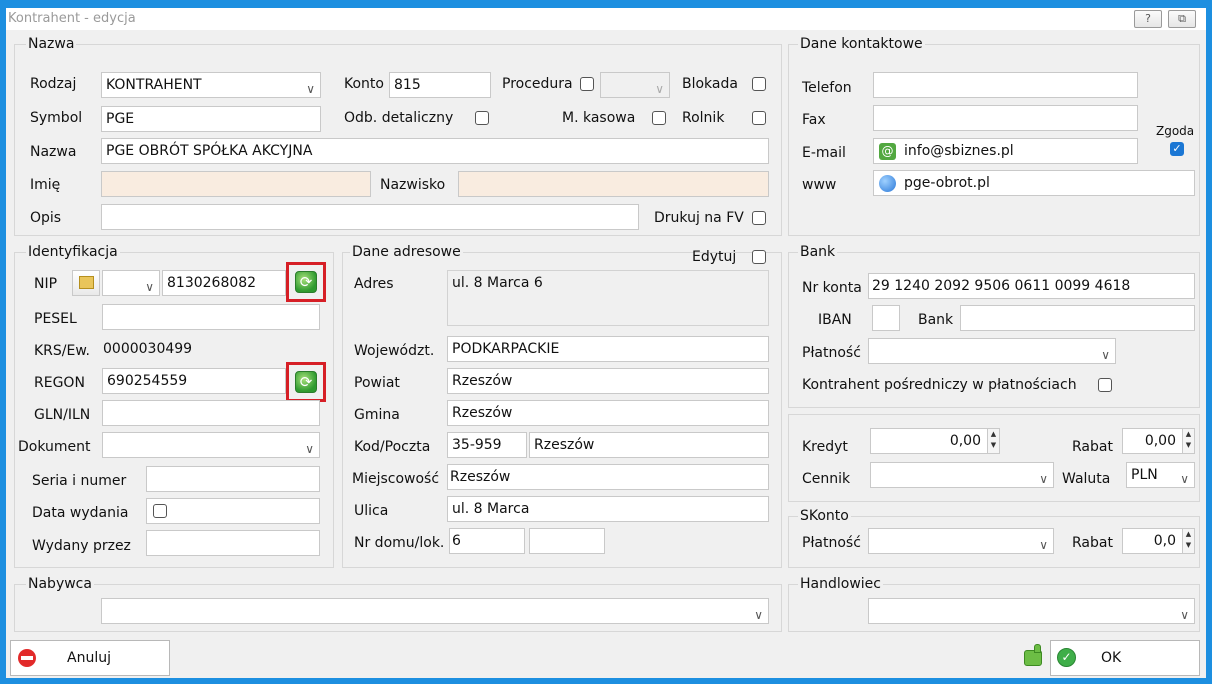 Image resolution: width=1212 pixels, height=684 pixels. I want to click on cancel-button: Anuluj, so click(90, 658).